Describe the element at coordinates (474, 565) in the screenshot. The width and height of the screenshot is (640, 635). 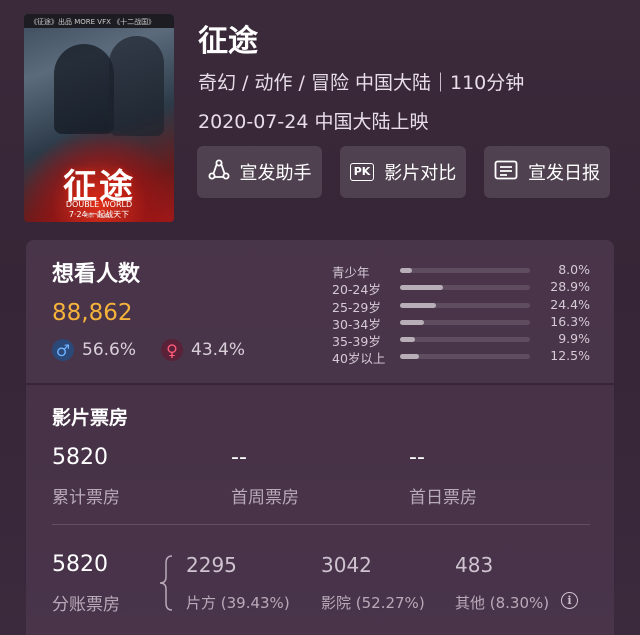
I see `other-share-value: 483` at that location.